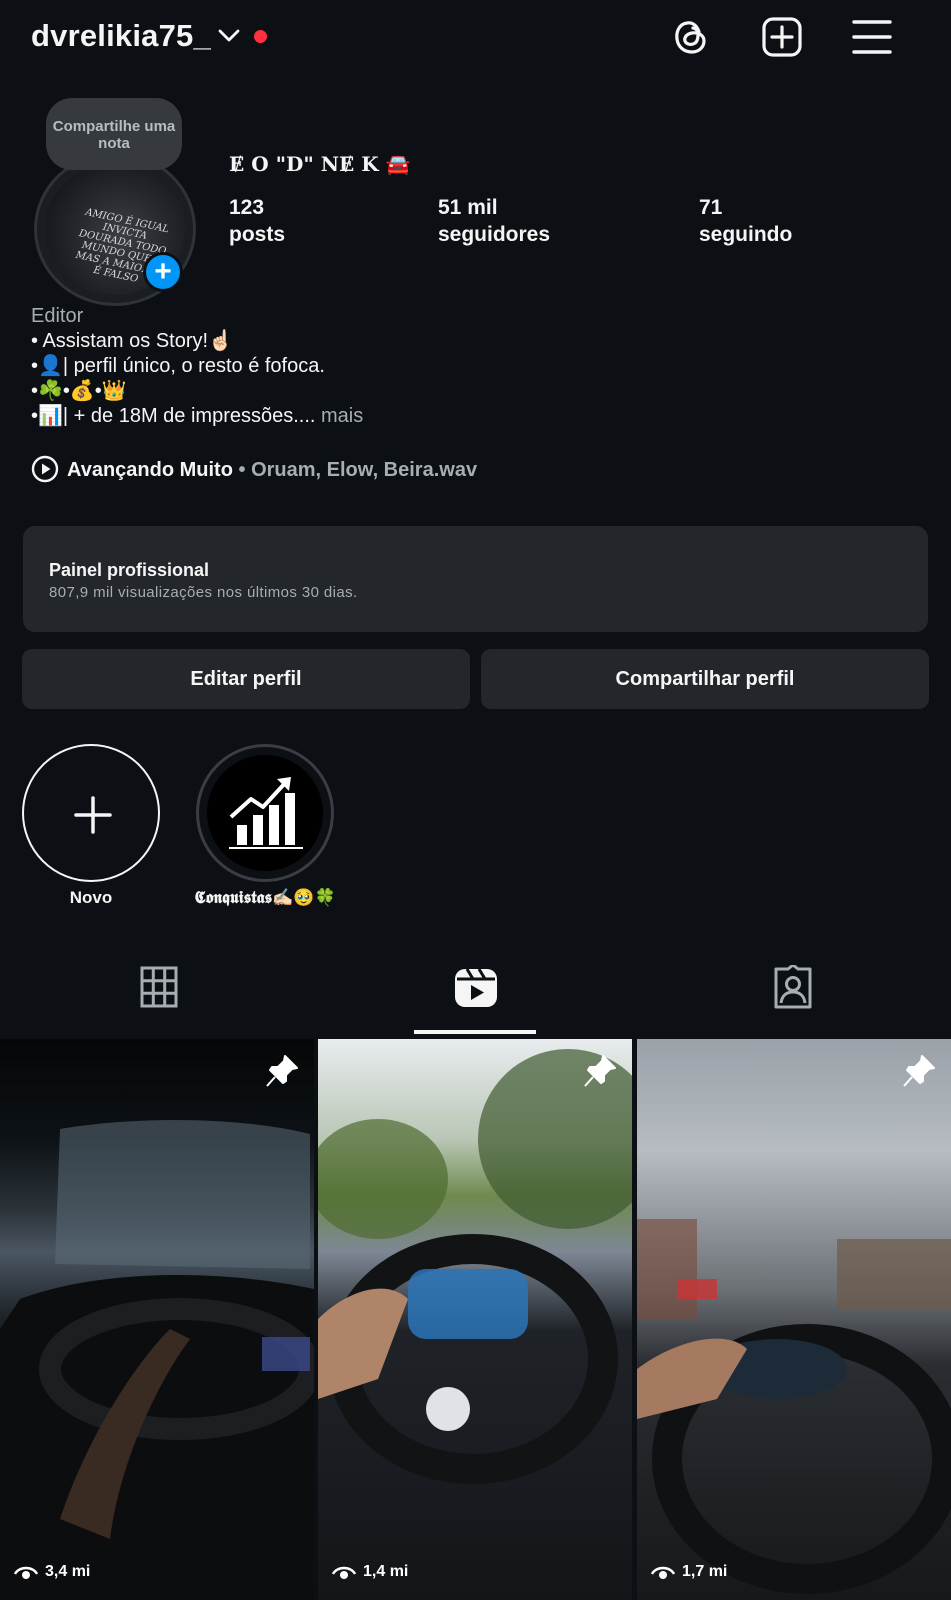 This screenshot has height=1600, width=951. I want to click on stat-value: 71, so click(711, 207).